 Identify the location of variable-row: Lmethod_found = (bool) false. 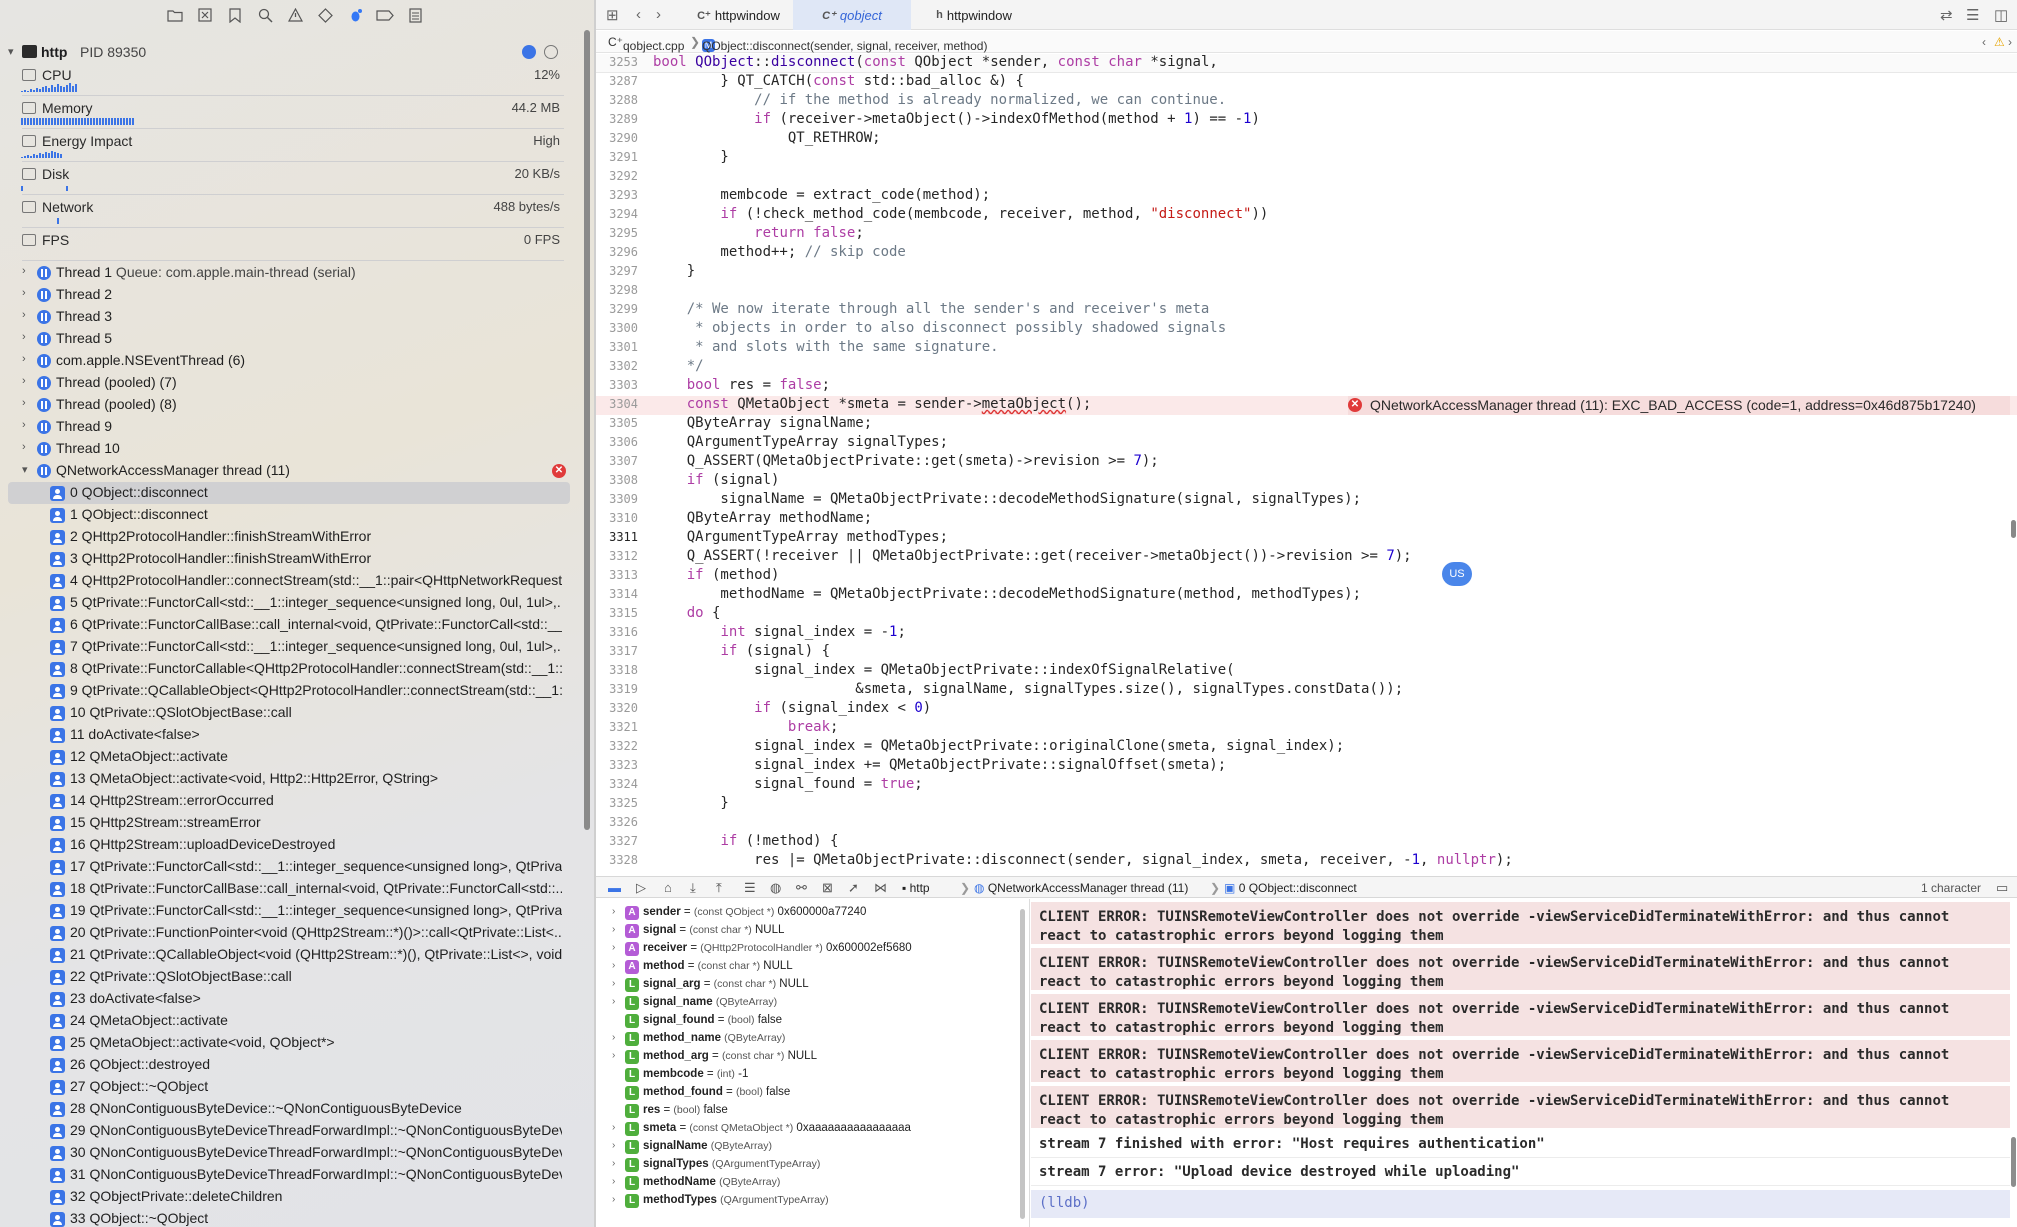
(813, 1093).